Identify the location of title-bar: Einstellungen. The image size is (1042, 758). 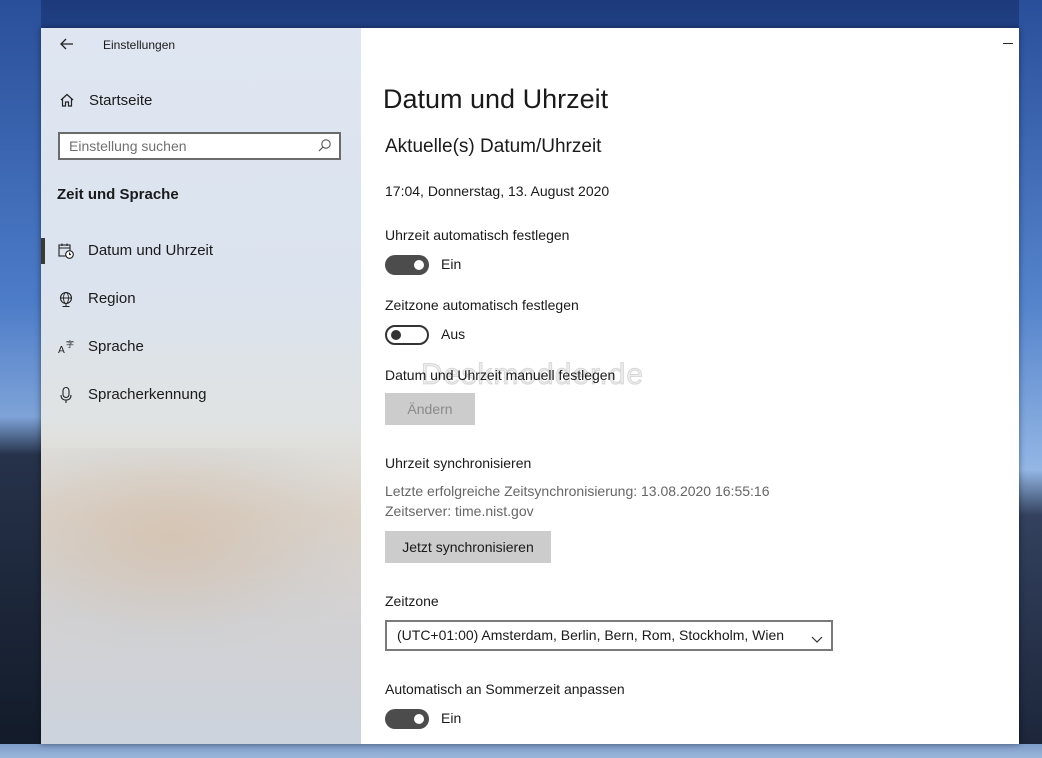
(201, 45).